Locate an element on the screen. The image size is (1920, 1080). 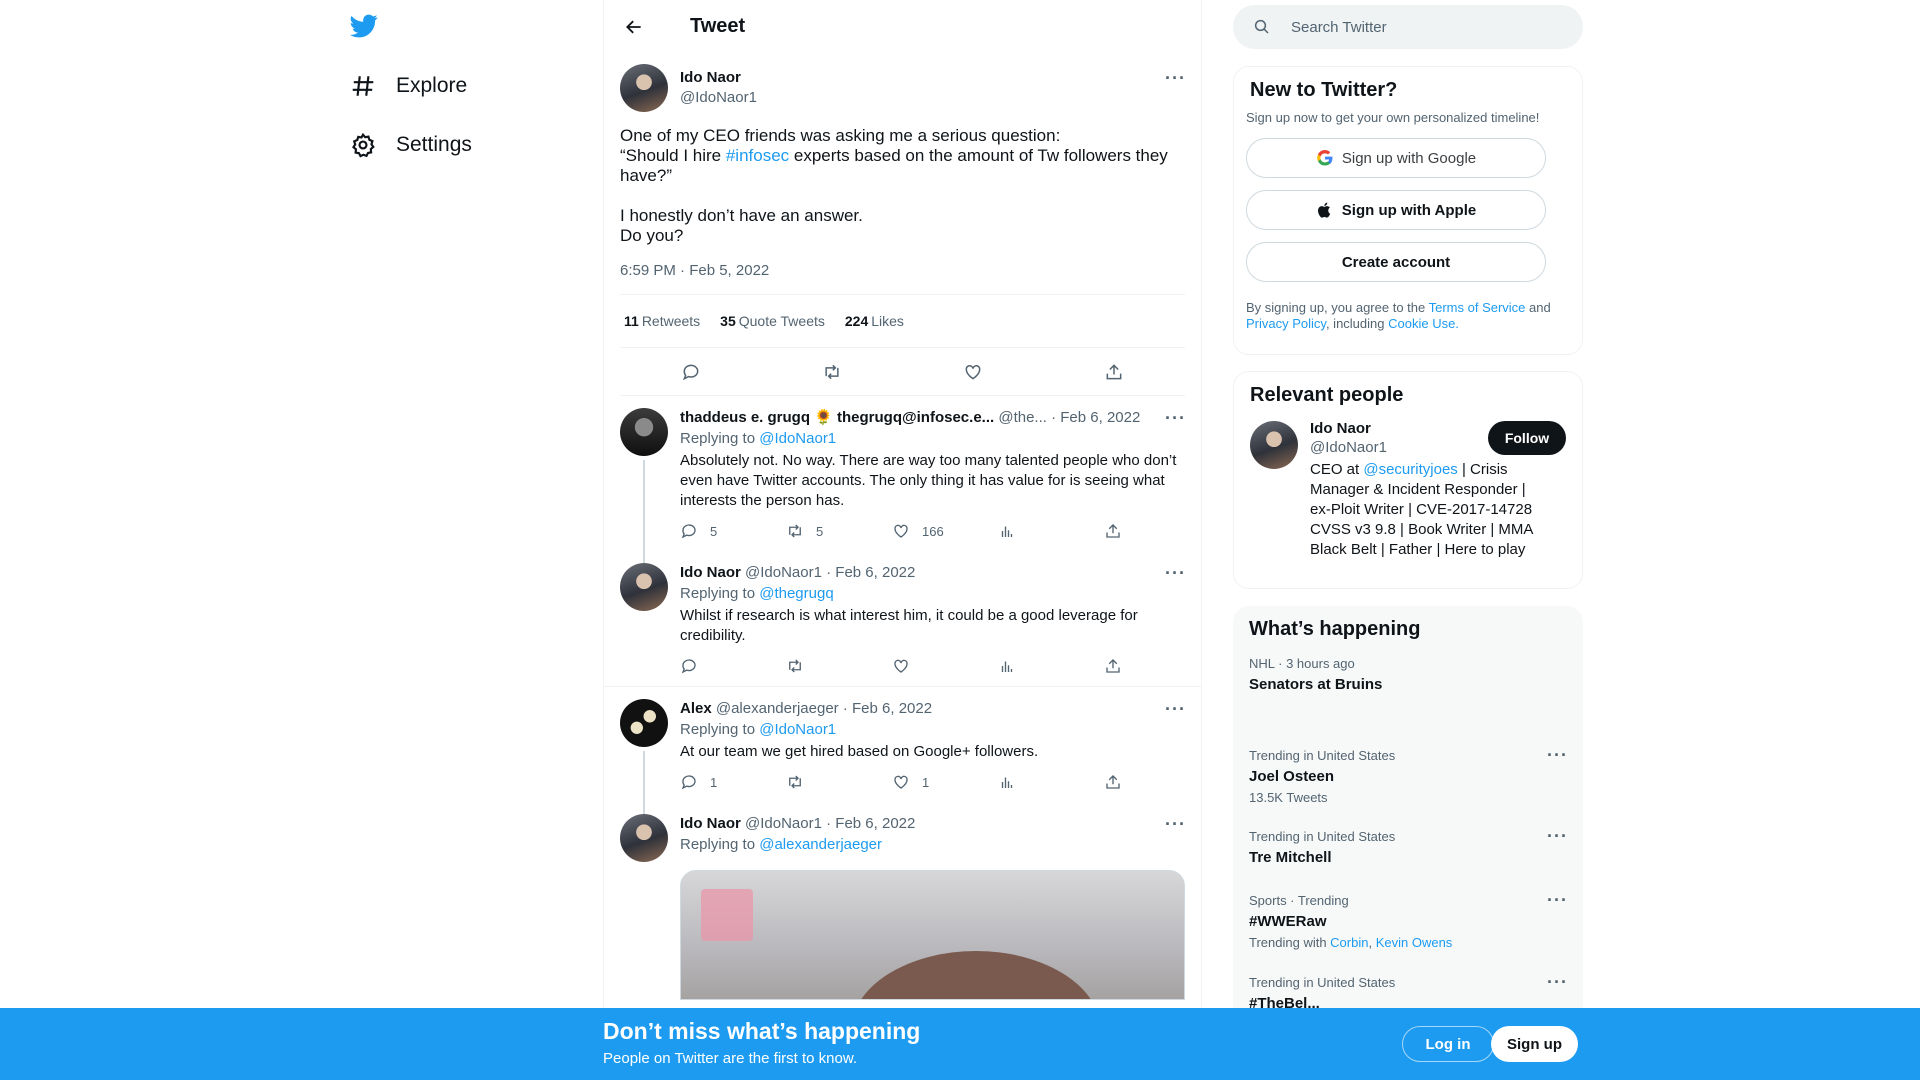
reply-icon is located at coordinates (691, 372).